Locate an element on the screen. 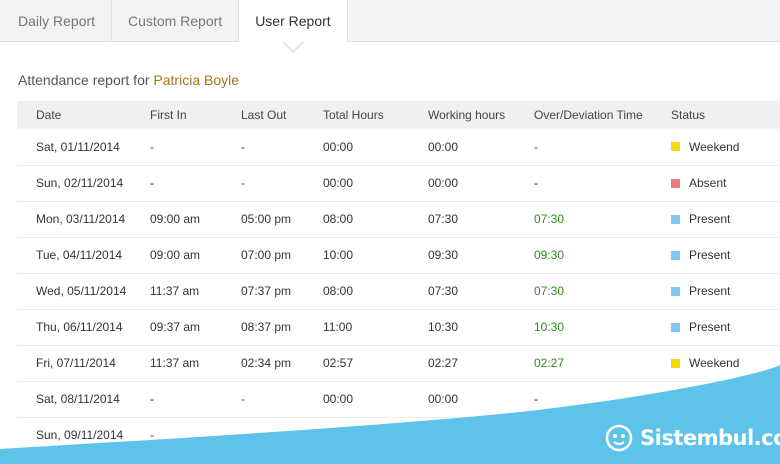 This screenshot has height=464, width=780. column-header-deviation: Over/Deviation Time is located at coordinates (588, 115).